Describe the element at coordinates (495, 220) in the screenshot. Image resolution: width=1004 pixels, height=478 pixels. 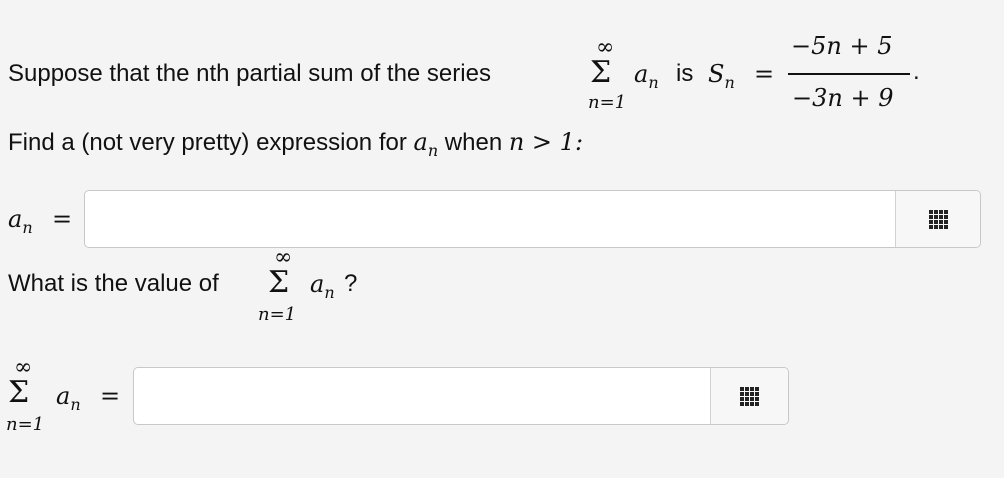
I see `answer1-input` at that location.